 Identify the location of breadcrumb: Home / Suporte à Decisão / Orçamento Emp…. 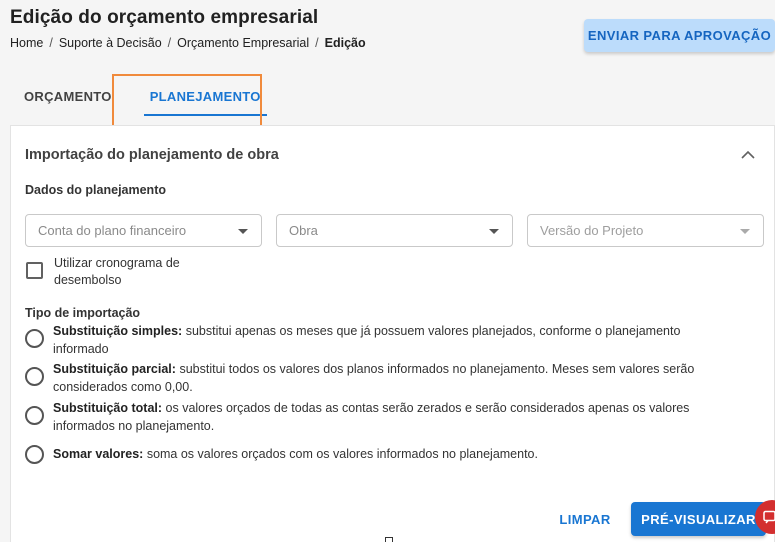
(188, 43).